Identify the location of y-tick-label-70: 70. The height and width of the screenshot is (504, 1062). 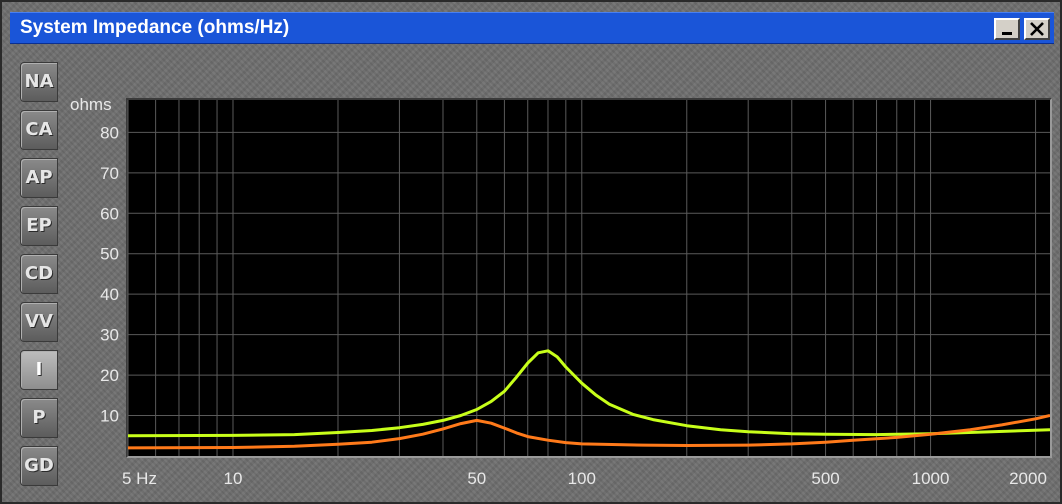
(109, 173).